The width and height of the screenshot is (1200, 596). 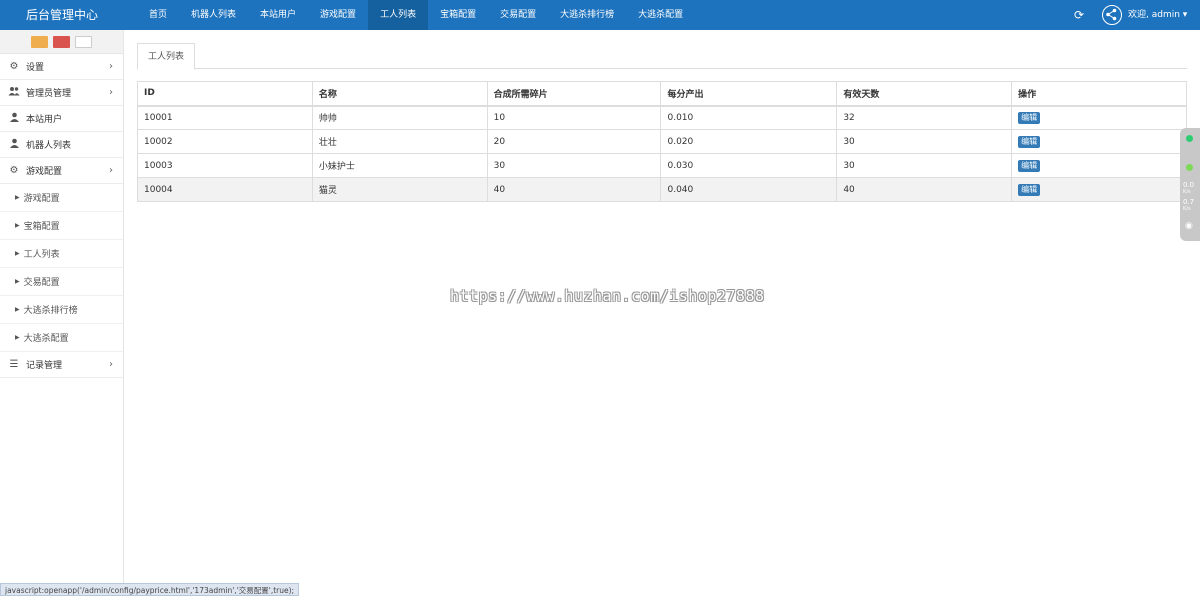 What do you see at coordinates (41, 255) in the screenshot?
I see `submenu-label: 工人列表` at bounding box center [41, 255].